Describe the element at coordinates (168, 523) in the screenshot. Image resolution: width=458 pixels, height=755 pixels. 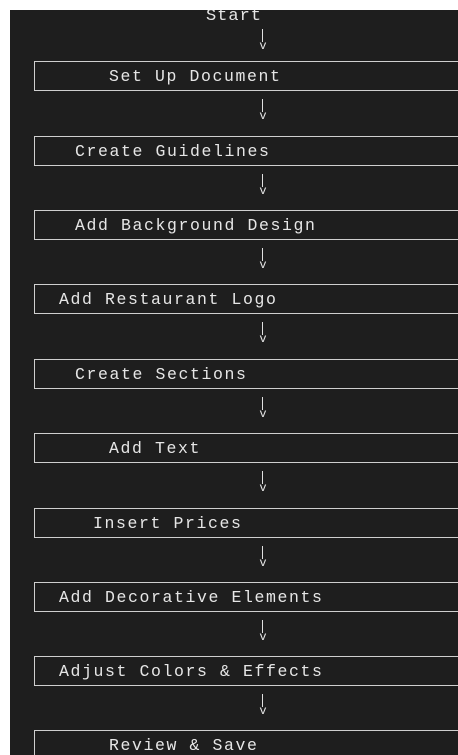
I see `step-label: Insert Prices` at that location.